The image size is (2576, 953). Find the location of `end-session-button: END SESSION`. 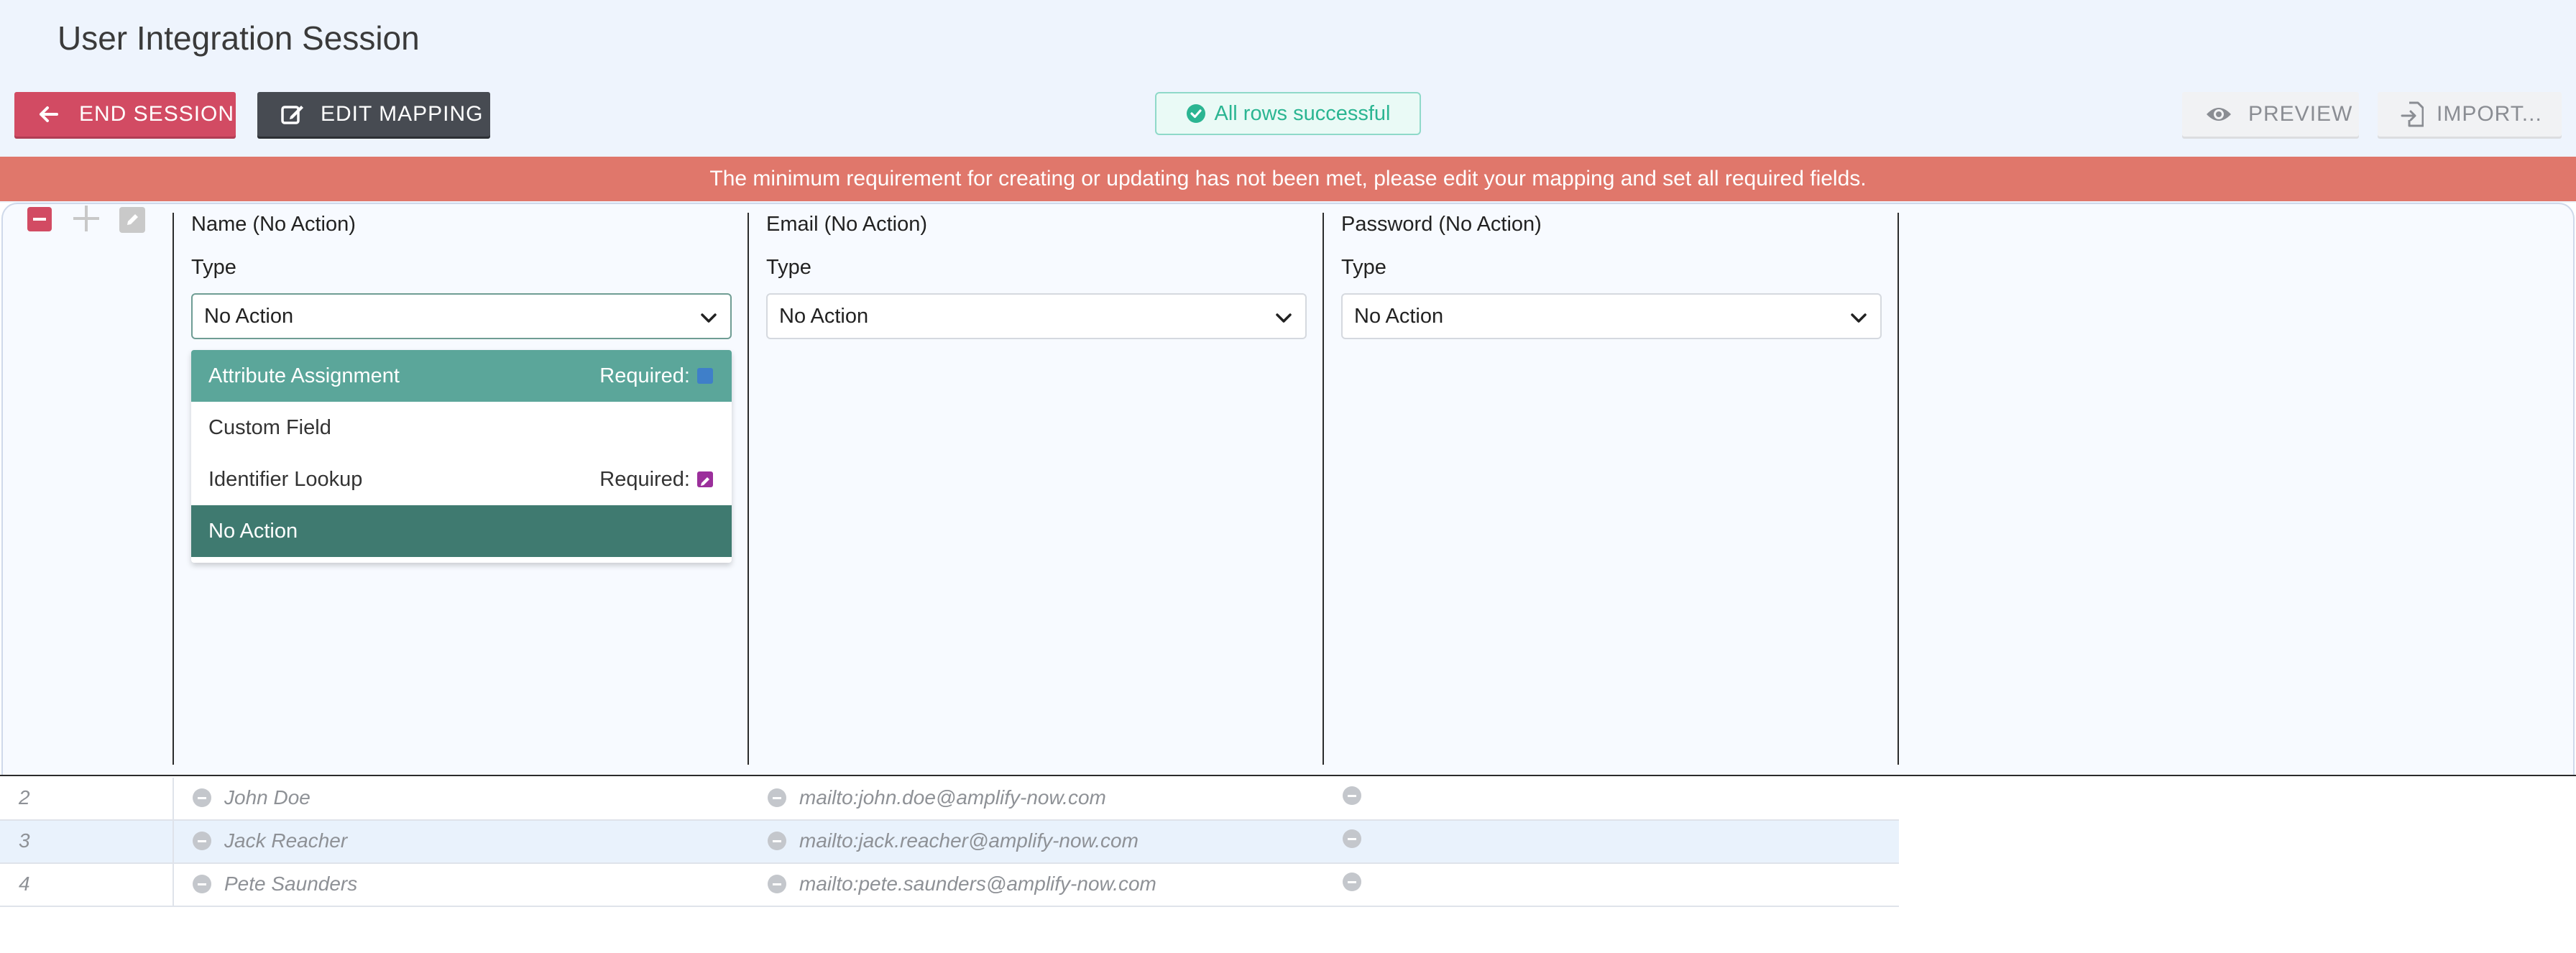

end-session-button: END SESSION is located at coordinates (125, 114).